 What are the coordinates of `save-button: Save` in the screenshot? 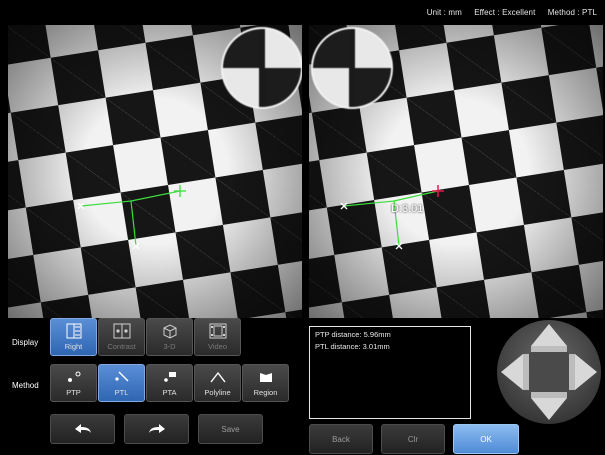 It's located at (230, 429).